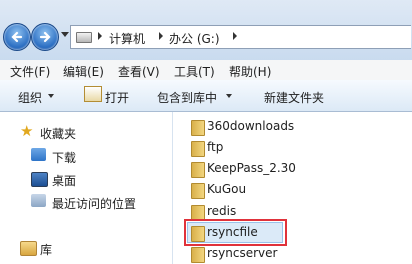  Describe the element at coordinates (251, 126) in the screenshot. I see `file-name: 360downloads` at that location.